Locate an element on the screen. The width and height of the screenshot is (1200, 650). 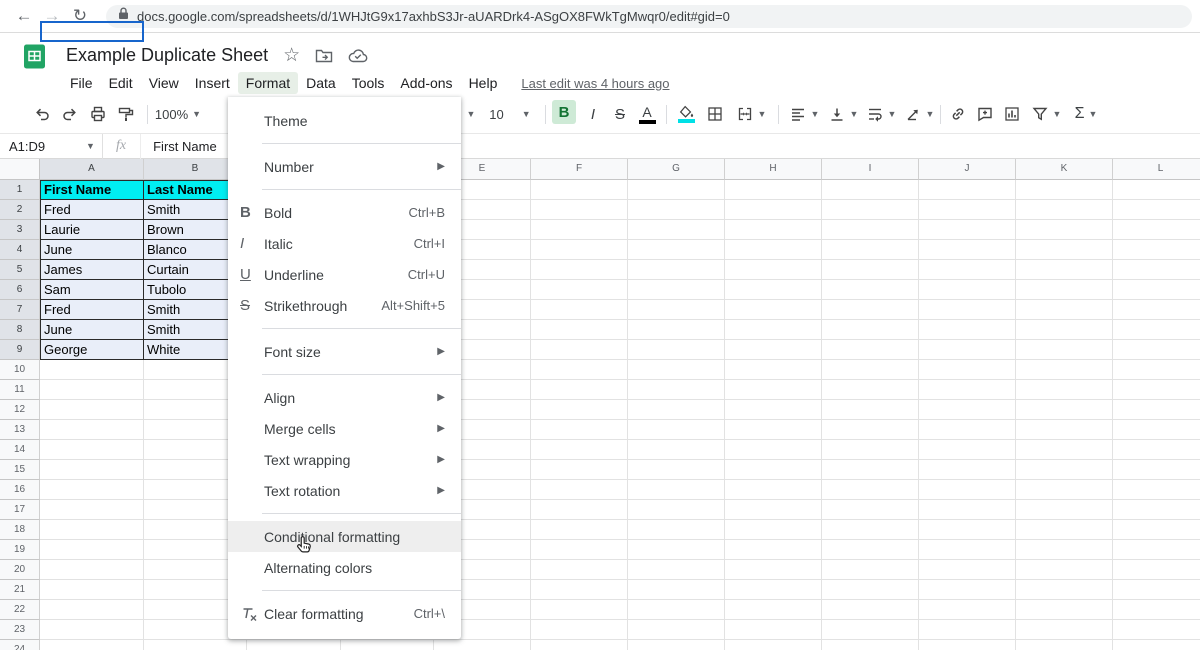
cell-K14 is located at coordinates (1064, 450).